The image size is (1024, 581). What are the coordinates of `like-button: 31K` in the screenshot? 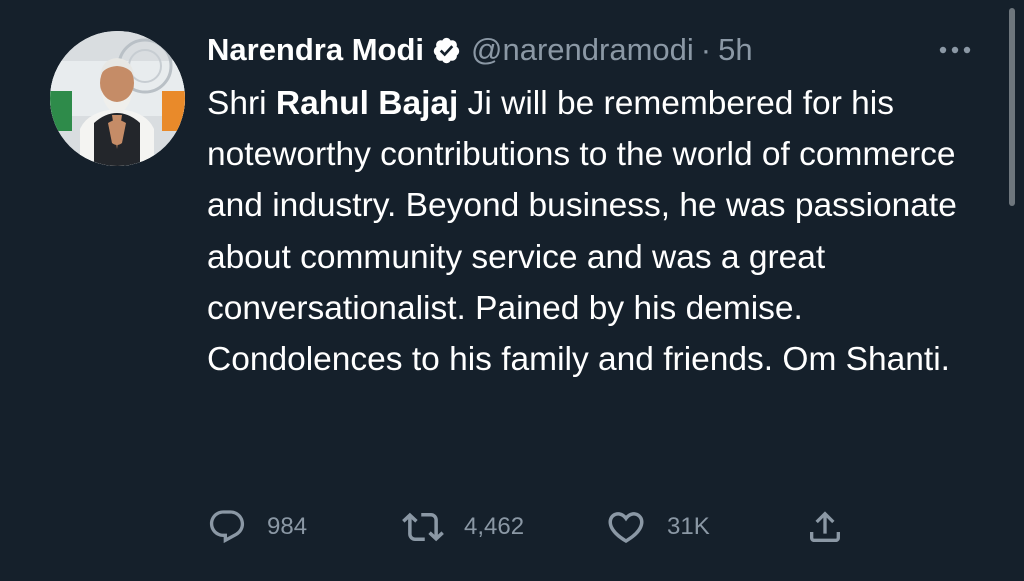 It's located at (657, 527).